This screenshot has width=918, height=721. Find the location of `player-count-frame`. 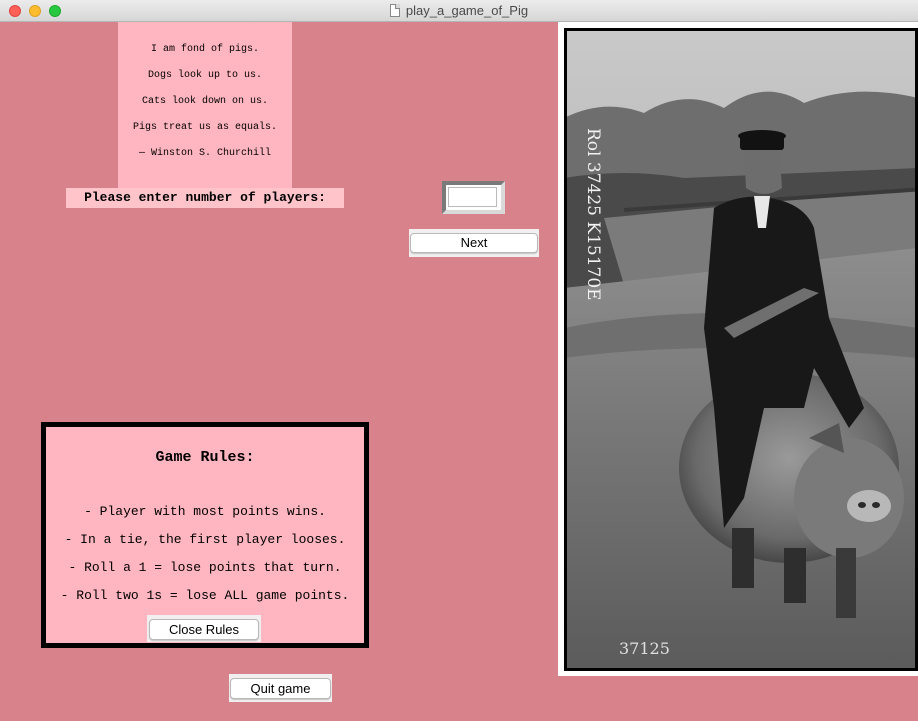

player-count-frame is located at coordinates (473, 197).